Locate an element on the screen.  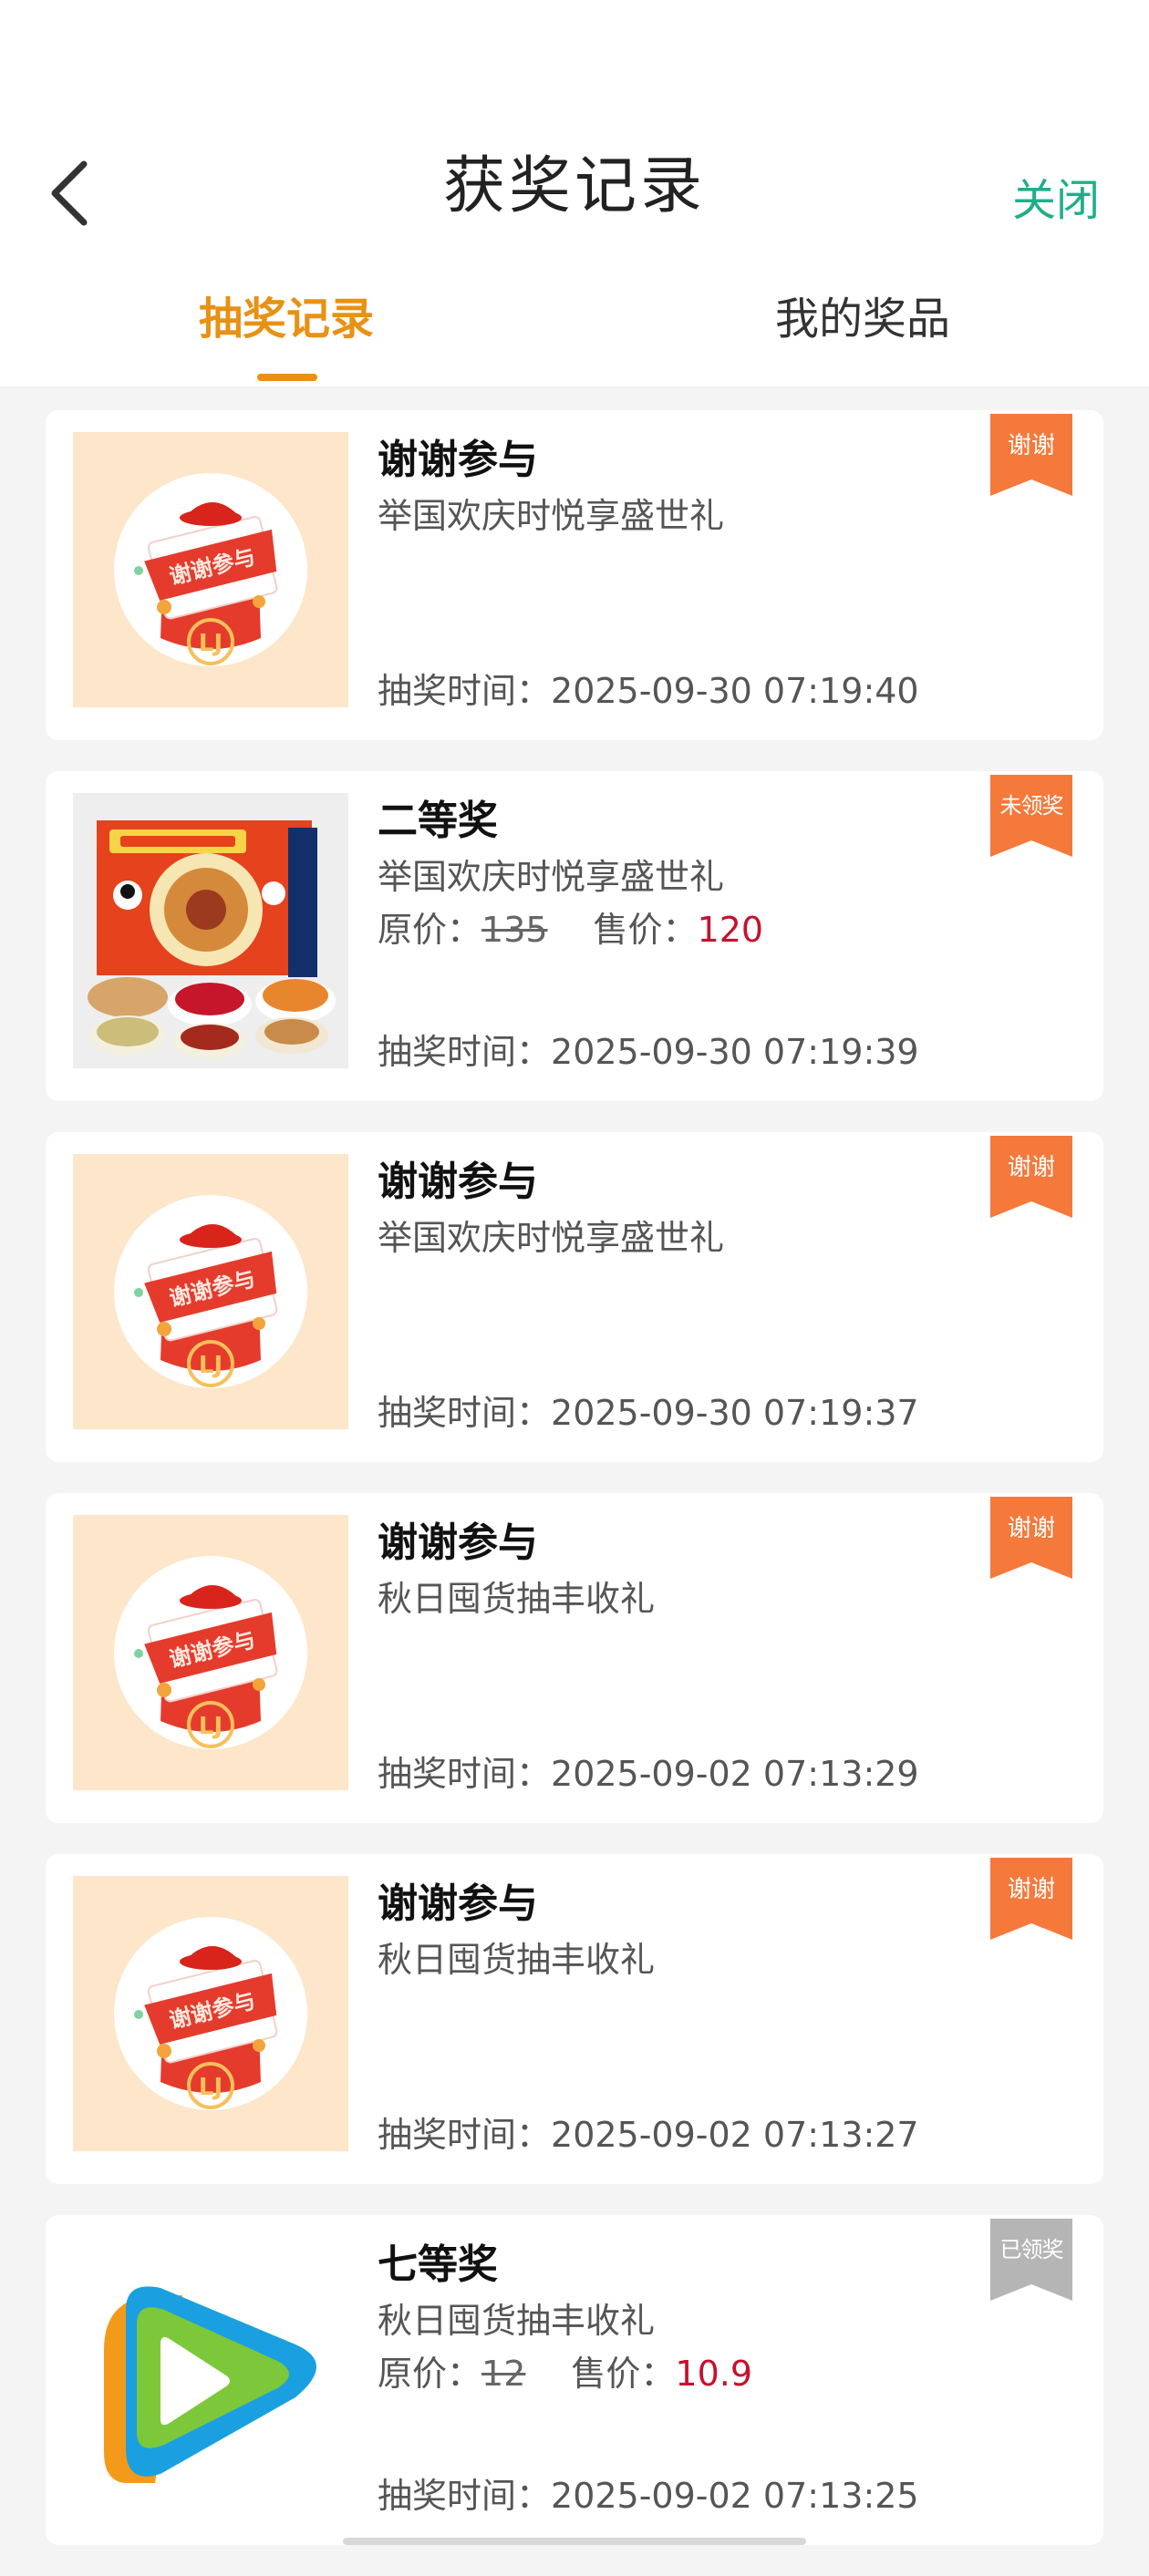
draw-time-value: 2025-09-02 07:13:29 is located at coordinates (735, 1774).